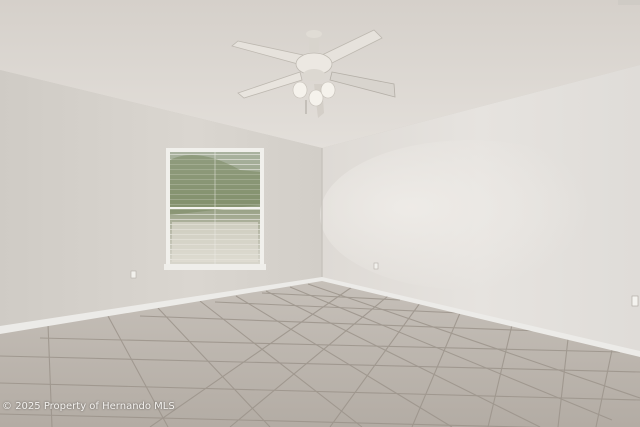 The height and width of the screenshot is (427, 640). Describe the element at coordinates (635, 301) in the screenshot. I see `far-right-outlet` at that location.